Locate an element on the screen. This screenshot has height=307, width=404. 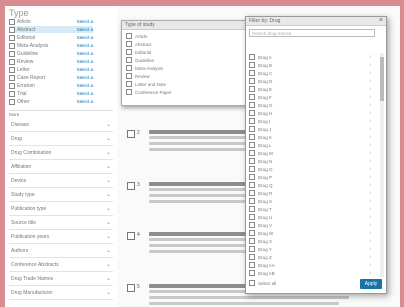
facet-section: Drug ⌄ is located at coordinates (61, 139).